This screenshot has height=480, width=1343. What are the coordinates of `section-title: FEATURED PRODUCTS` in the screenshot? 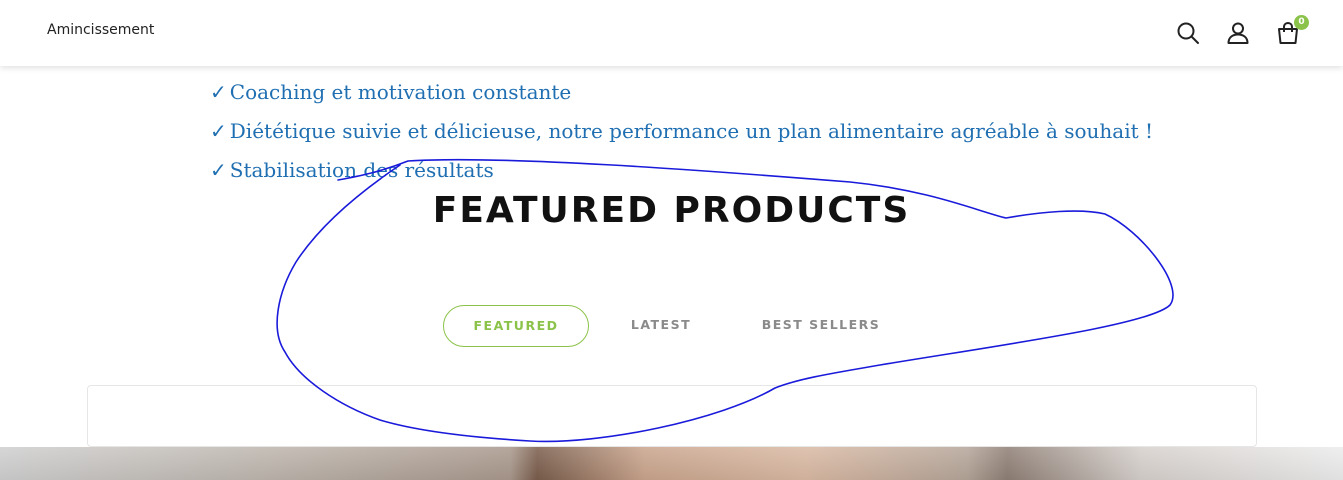 It's located at (671, 210).